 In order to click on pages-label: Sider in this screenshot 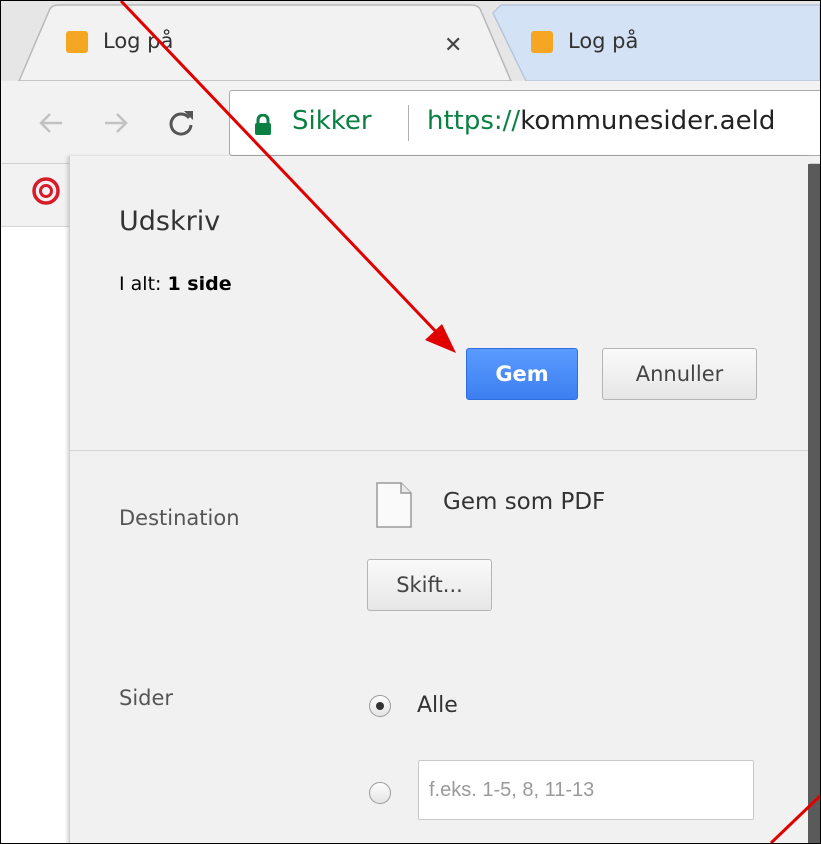, I will do `click(146, 698)`.